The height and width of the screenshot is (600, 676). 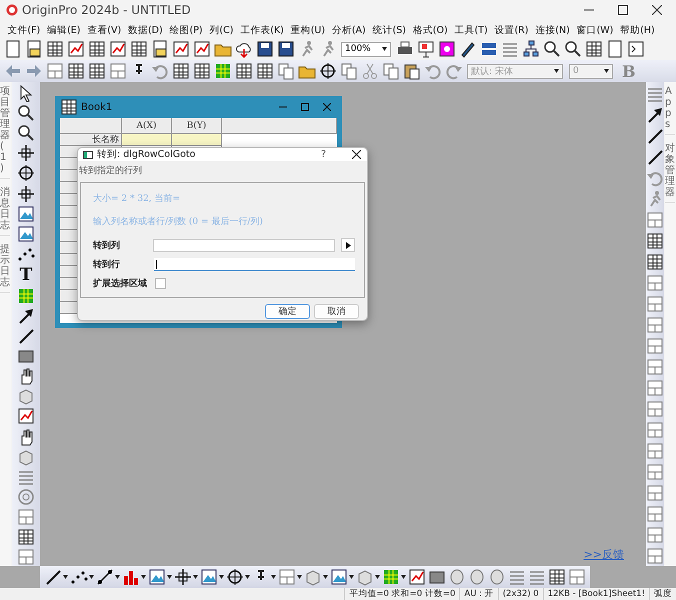 I want to click on menu-item: 工具(T), so click(x=471, y=30).